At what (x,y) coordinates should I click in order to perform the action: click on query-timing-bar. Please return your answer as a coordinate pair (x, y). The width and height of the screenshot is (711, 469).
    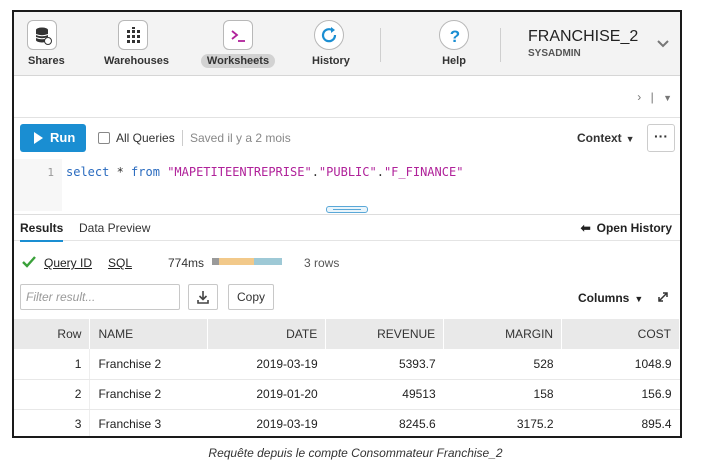
    Looking at the image, I should click on (247, 261).